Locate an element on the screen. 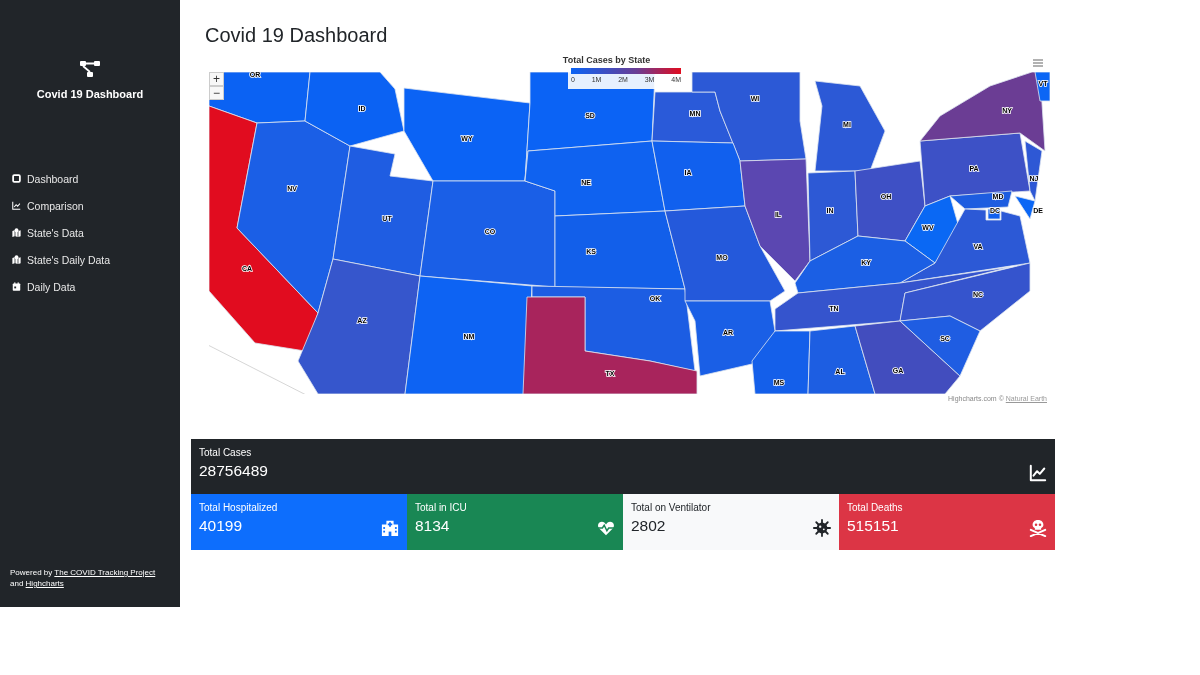 The height and width of the screenshot is (675, 1200). hospital-icon is located at coordinates (390, 528).